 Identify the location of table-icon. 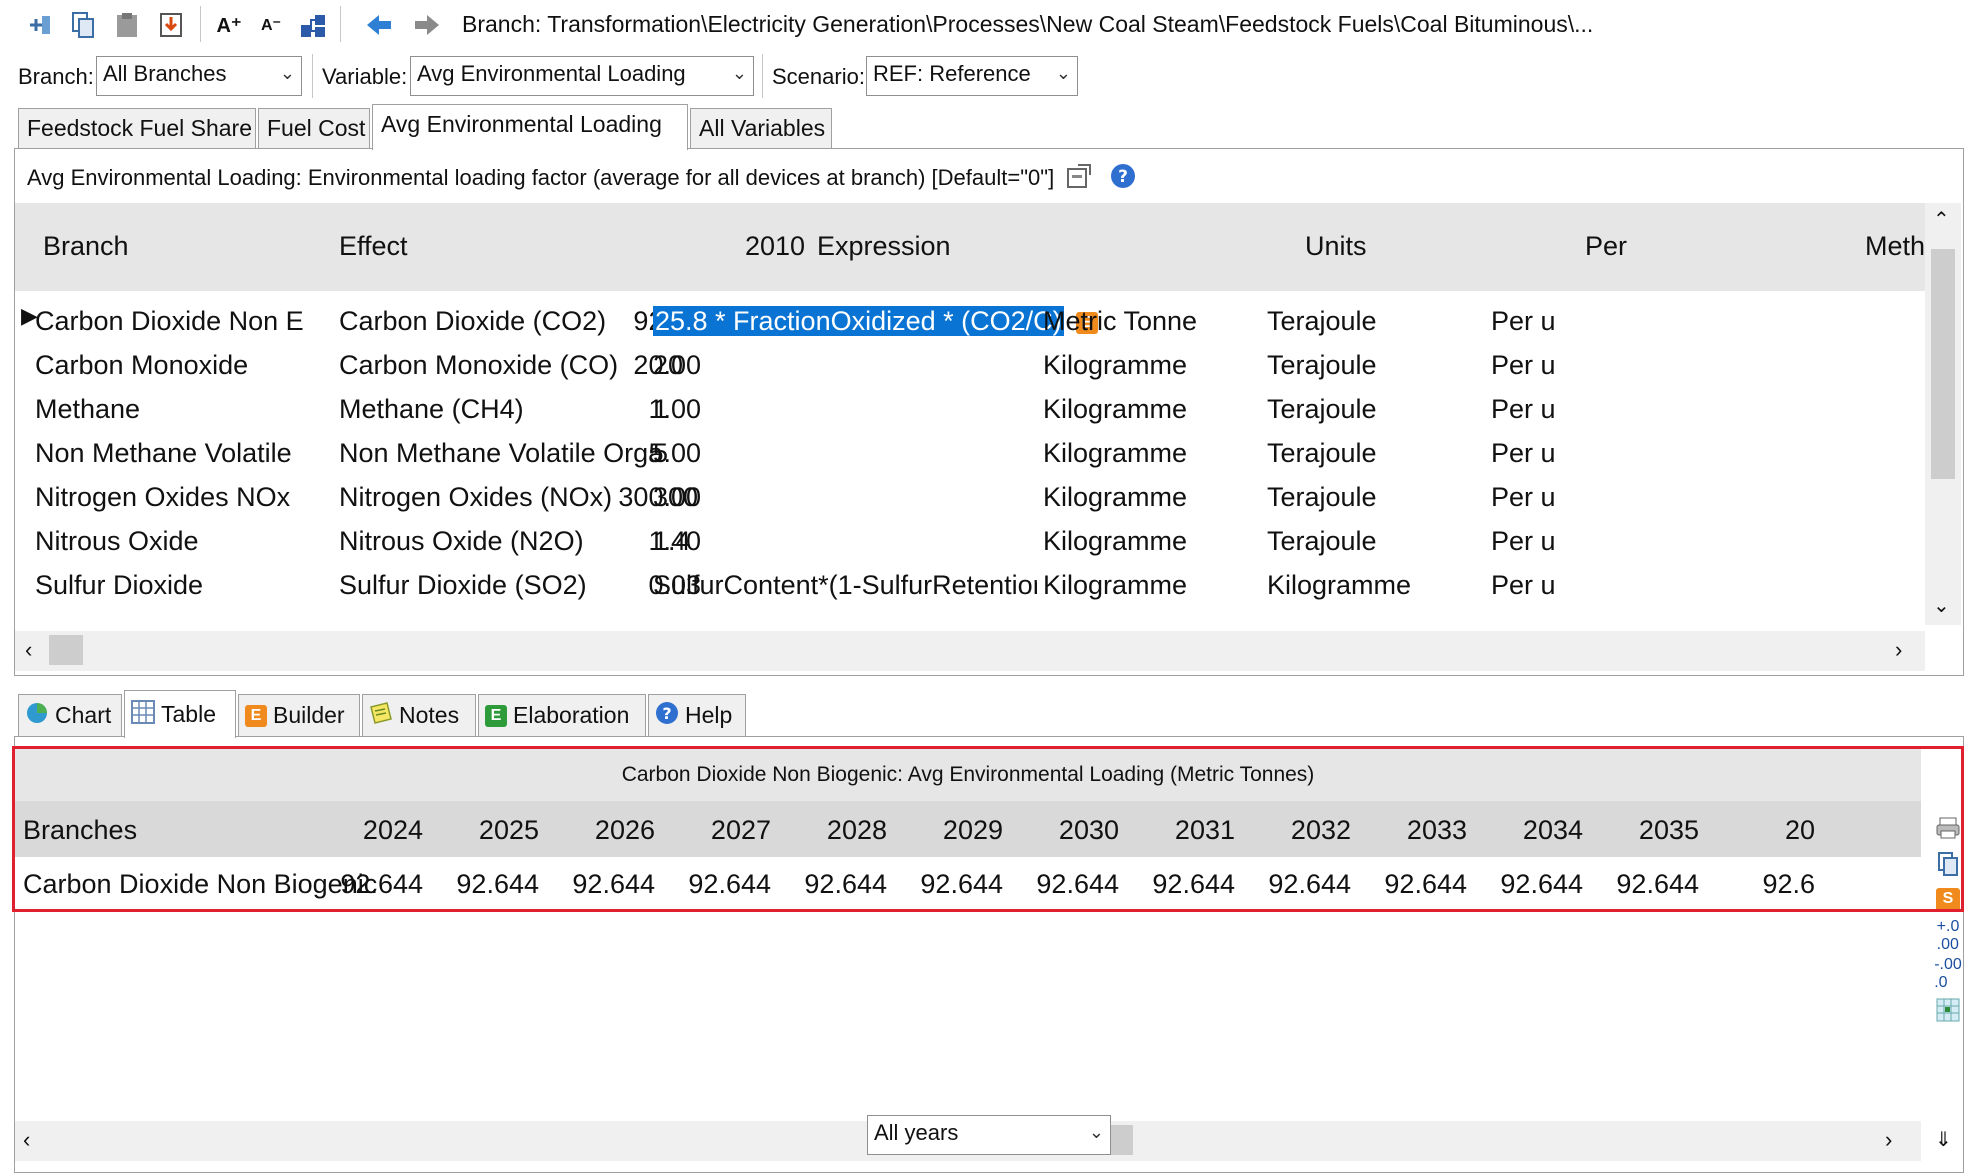
(143, 714).